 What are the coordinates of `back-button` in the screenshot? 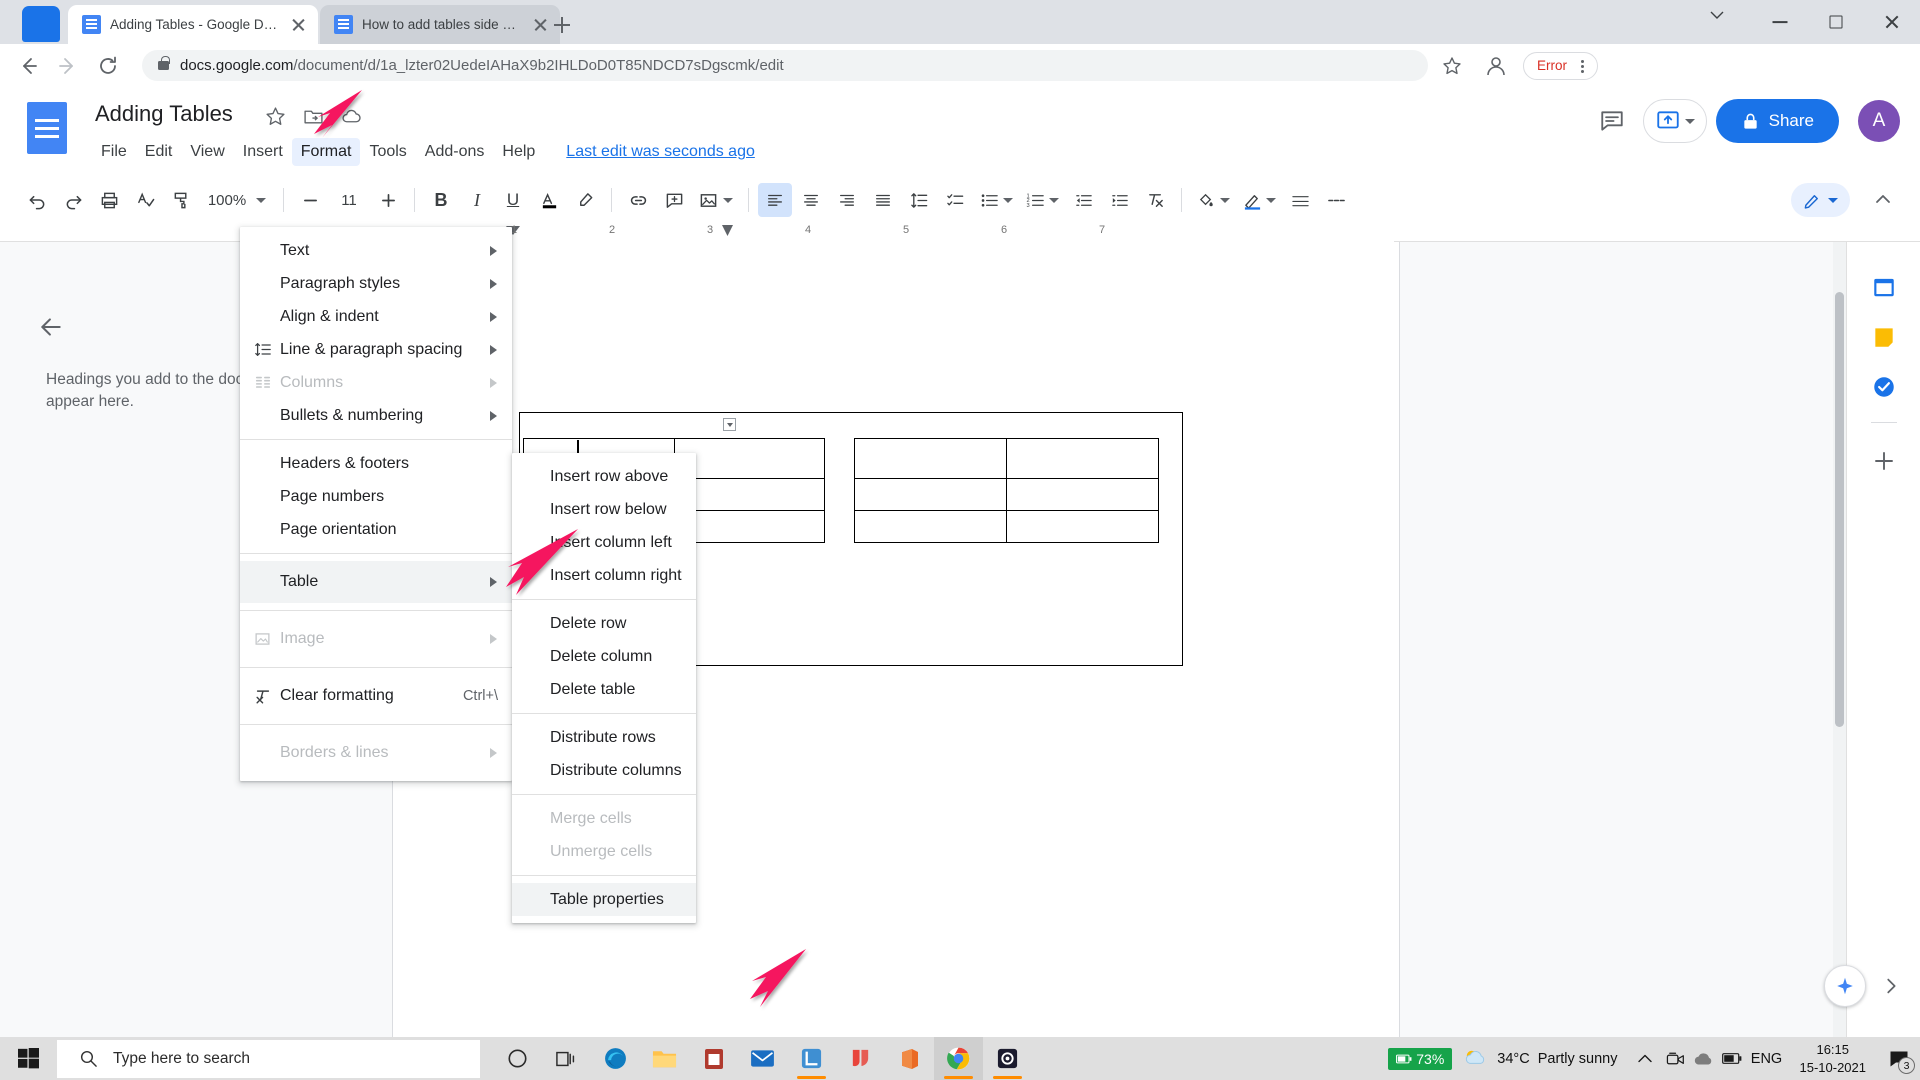 It's located at (28, 66).